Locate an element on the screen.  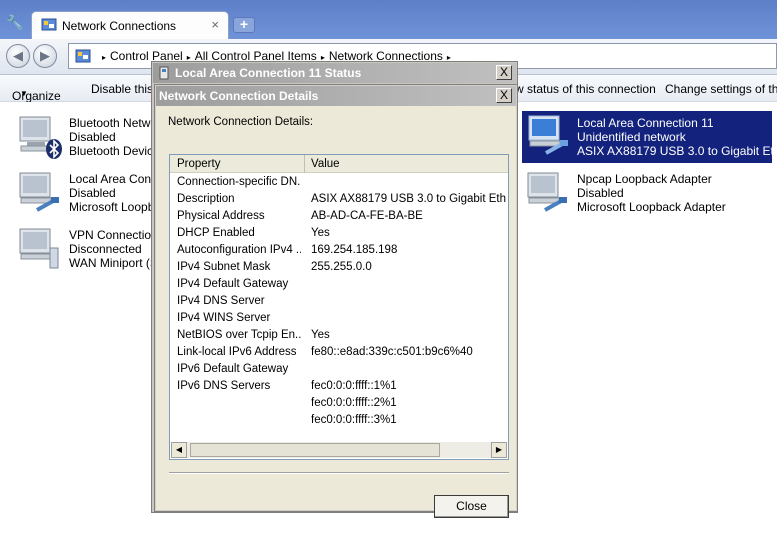
property-cell: Description is located at coordinates (206, 199).